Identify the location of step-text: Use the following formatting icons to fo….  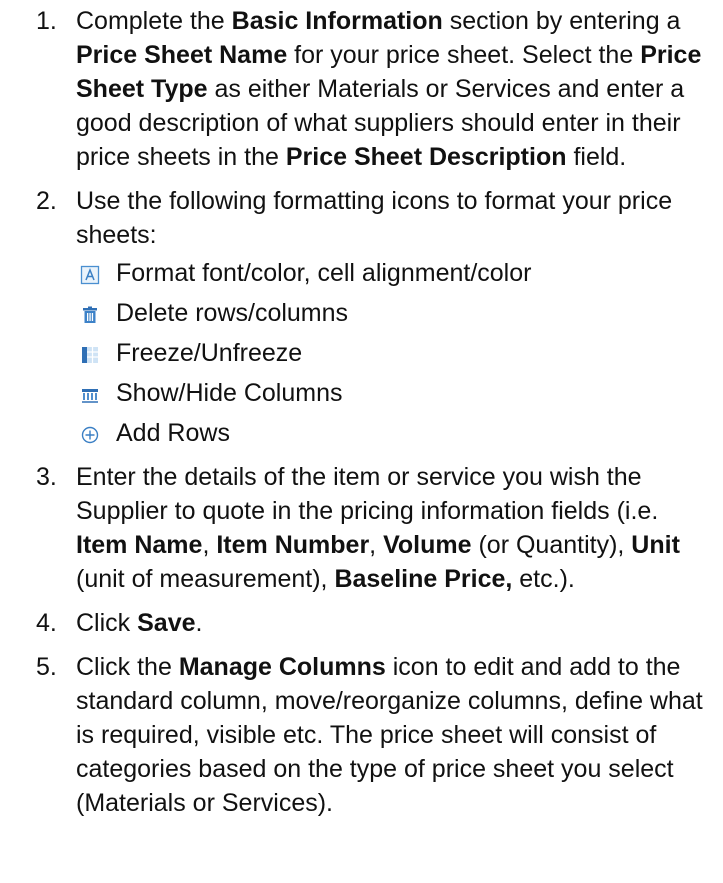
(374, 218).